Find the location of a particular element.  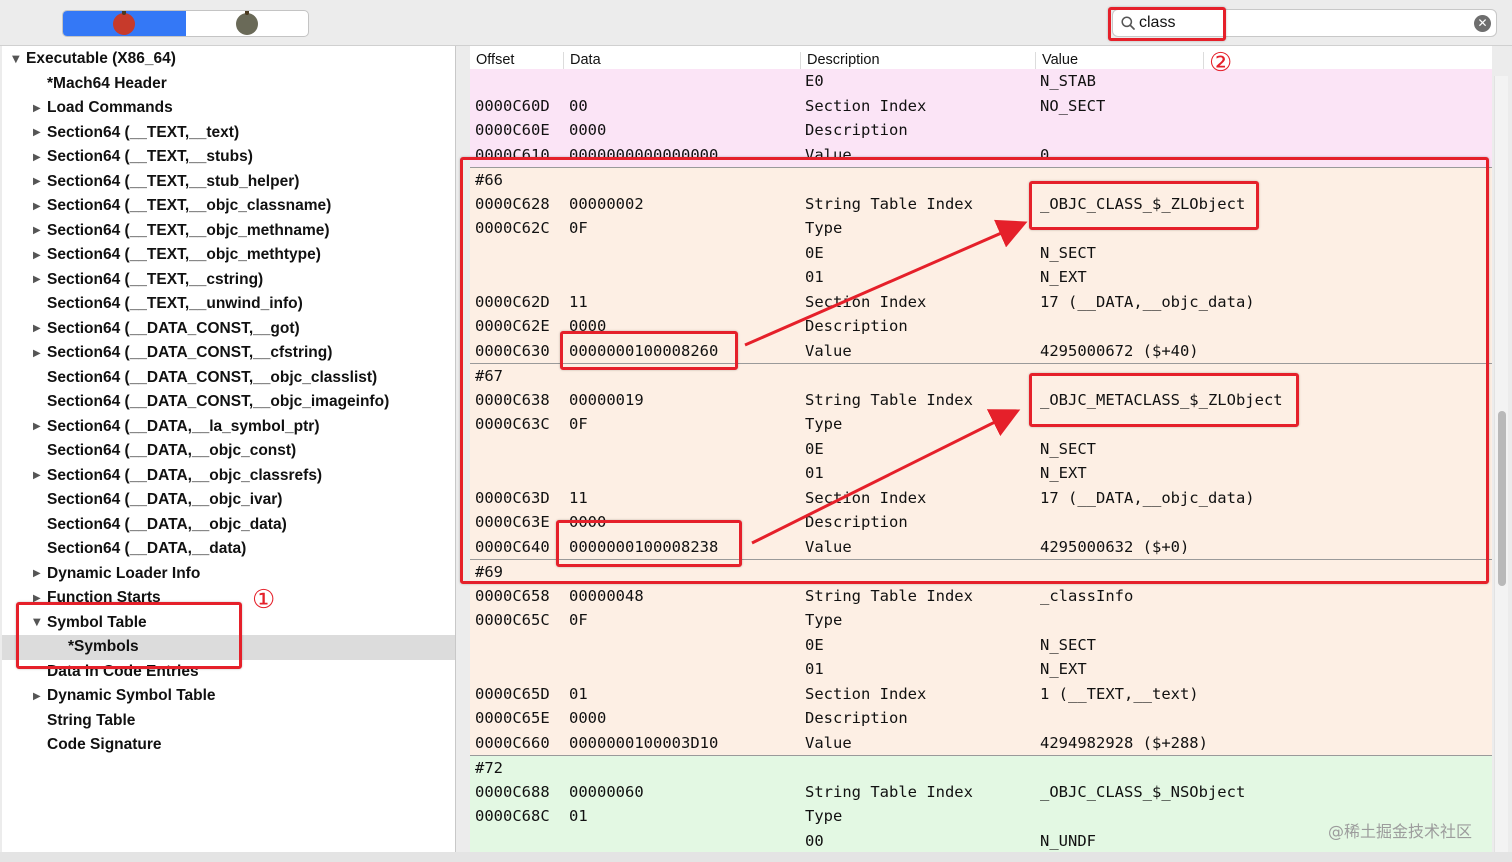

table-row: 0E N_SECT is located at coordinates (981, 644).